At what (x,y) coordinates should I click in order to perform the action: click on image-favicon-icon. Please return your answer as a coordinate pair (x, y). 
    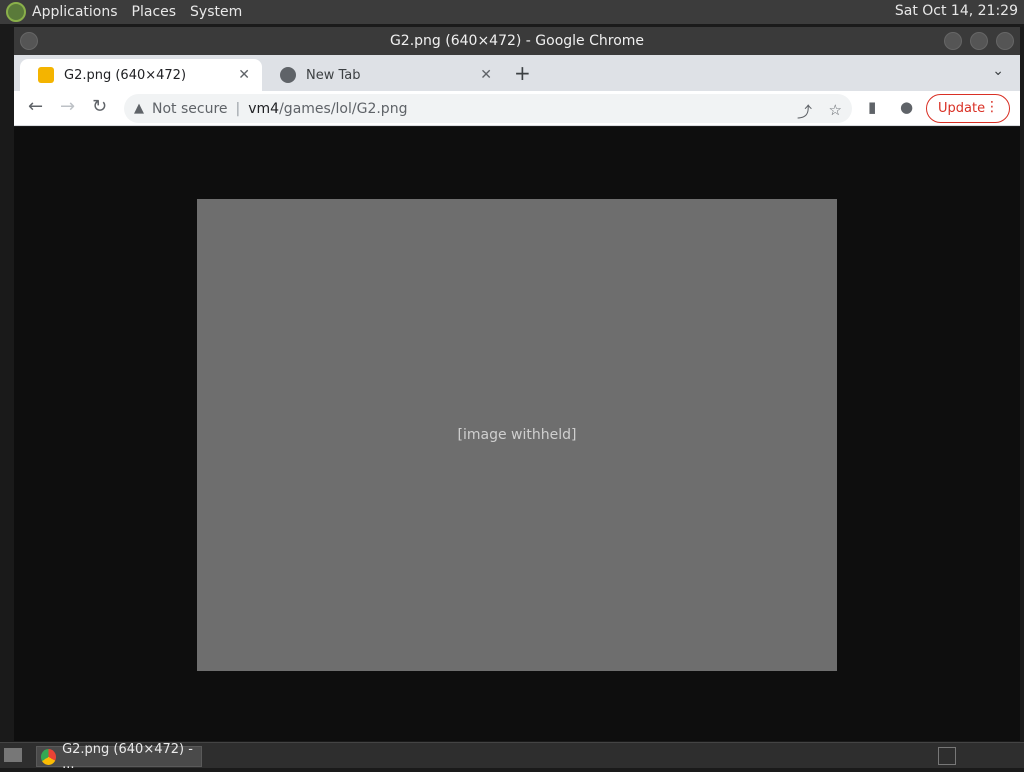
    Looking at the image, I should click on (46, 75).